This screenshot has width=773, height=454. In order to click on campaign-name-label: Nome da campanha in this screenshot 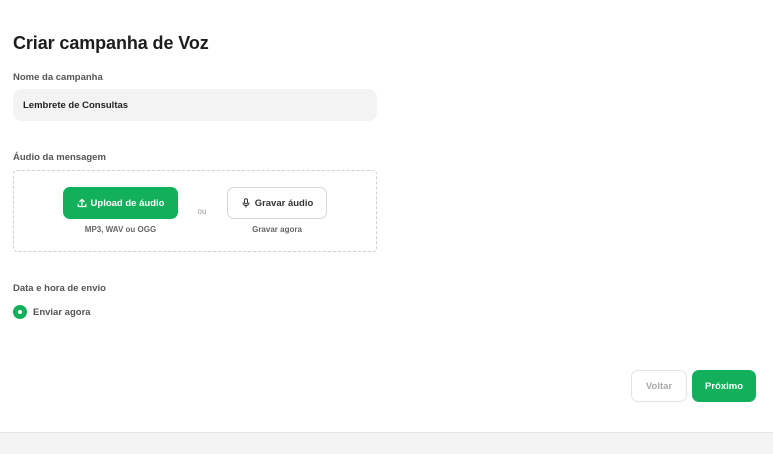, I will do `click(58, 77)`.